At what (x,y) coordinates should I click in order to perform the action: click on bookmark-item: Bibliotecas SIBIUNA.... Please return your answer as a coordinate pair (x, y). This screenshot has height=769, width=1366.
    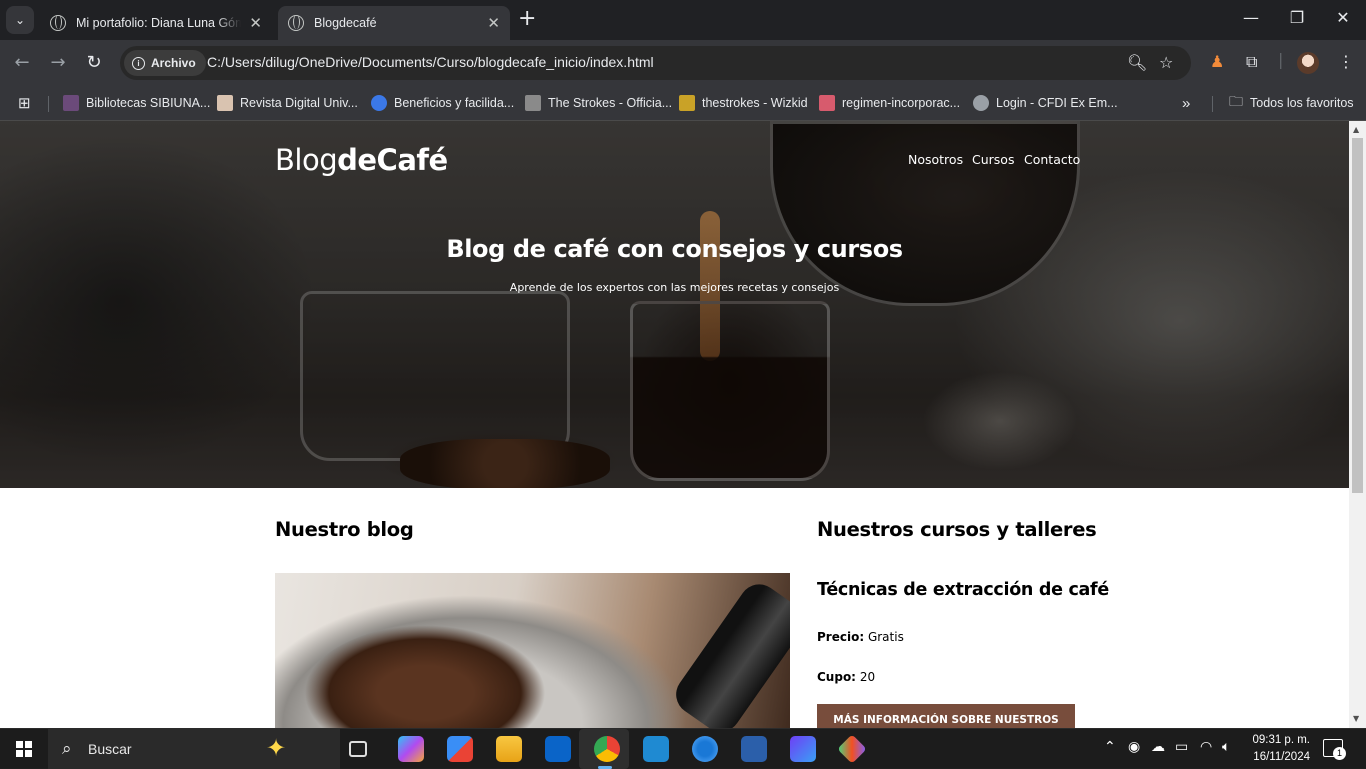
    Looking at the image, I should click on (136, 103).